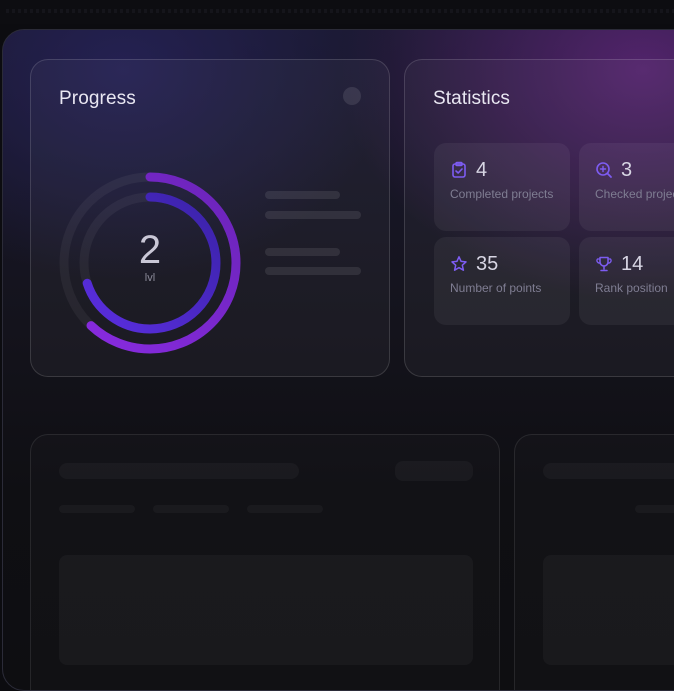  Describe the element at coordinates (627, 170) in the screenshot. I see `stat-value: 3` at that location.